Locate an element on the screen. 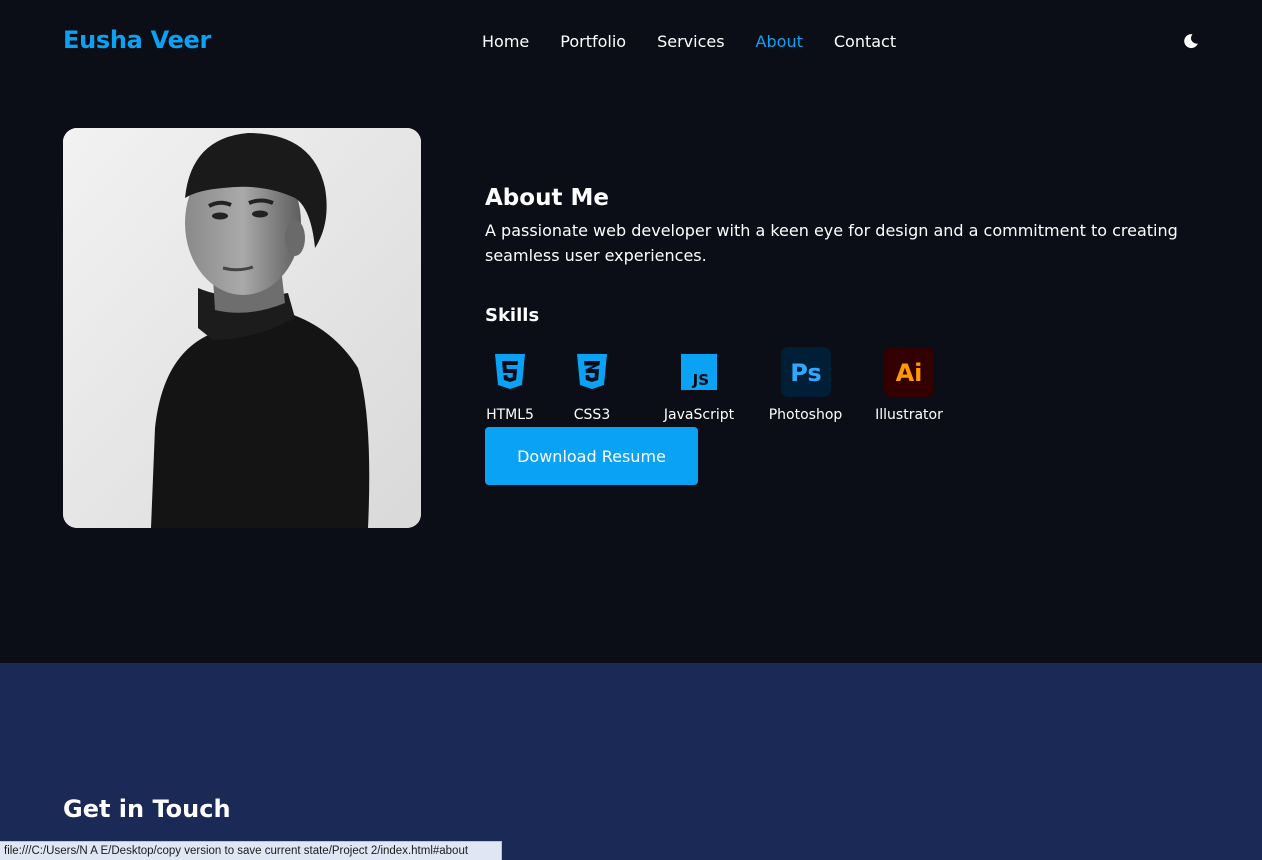  skills-title: Skills is located at coordinates (512, 315).